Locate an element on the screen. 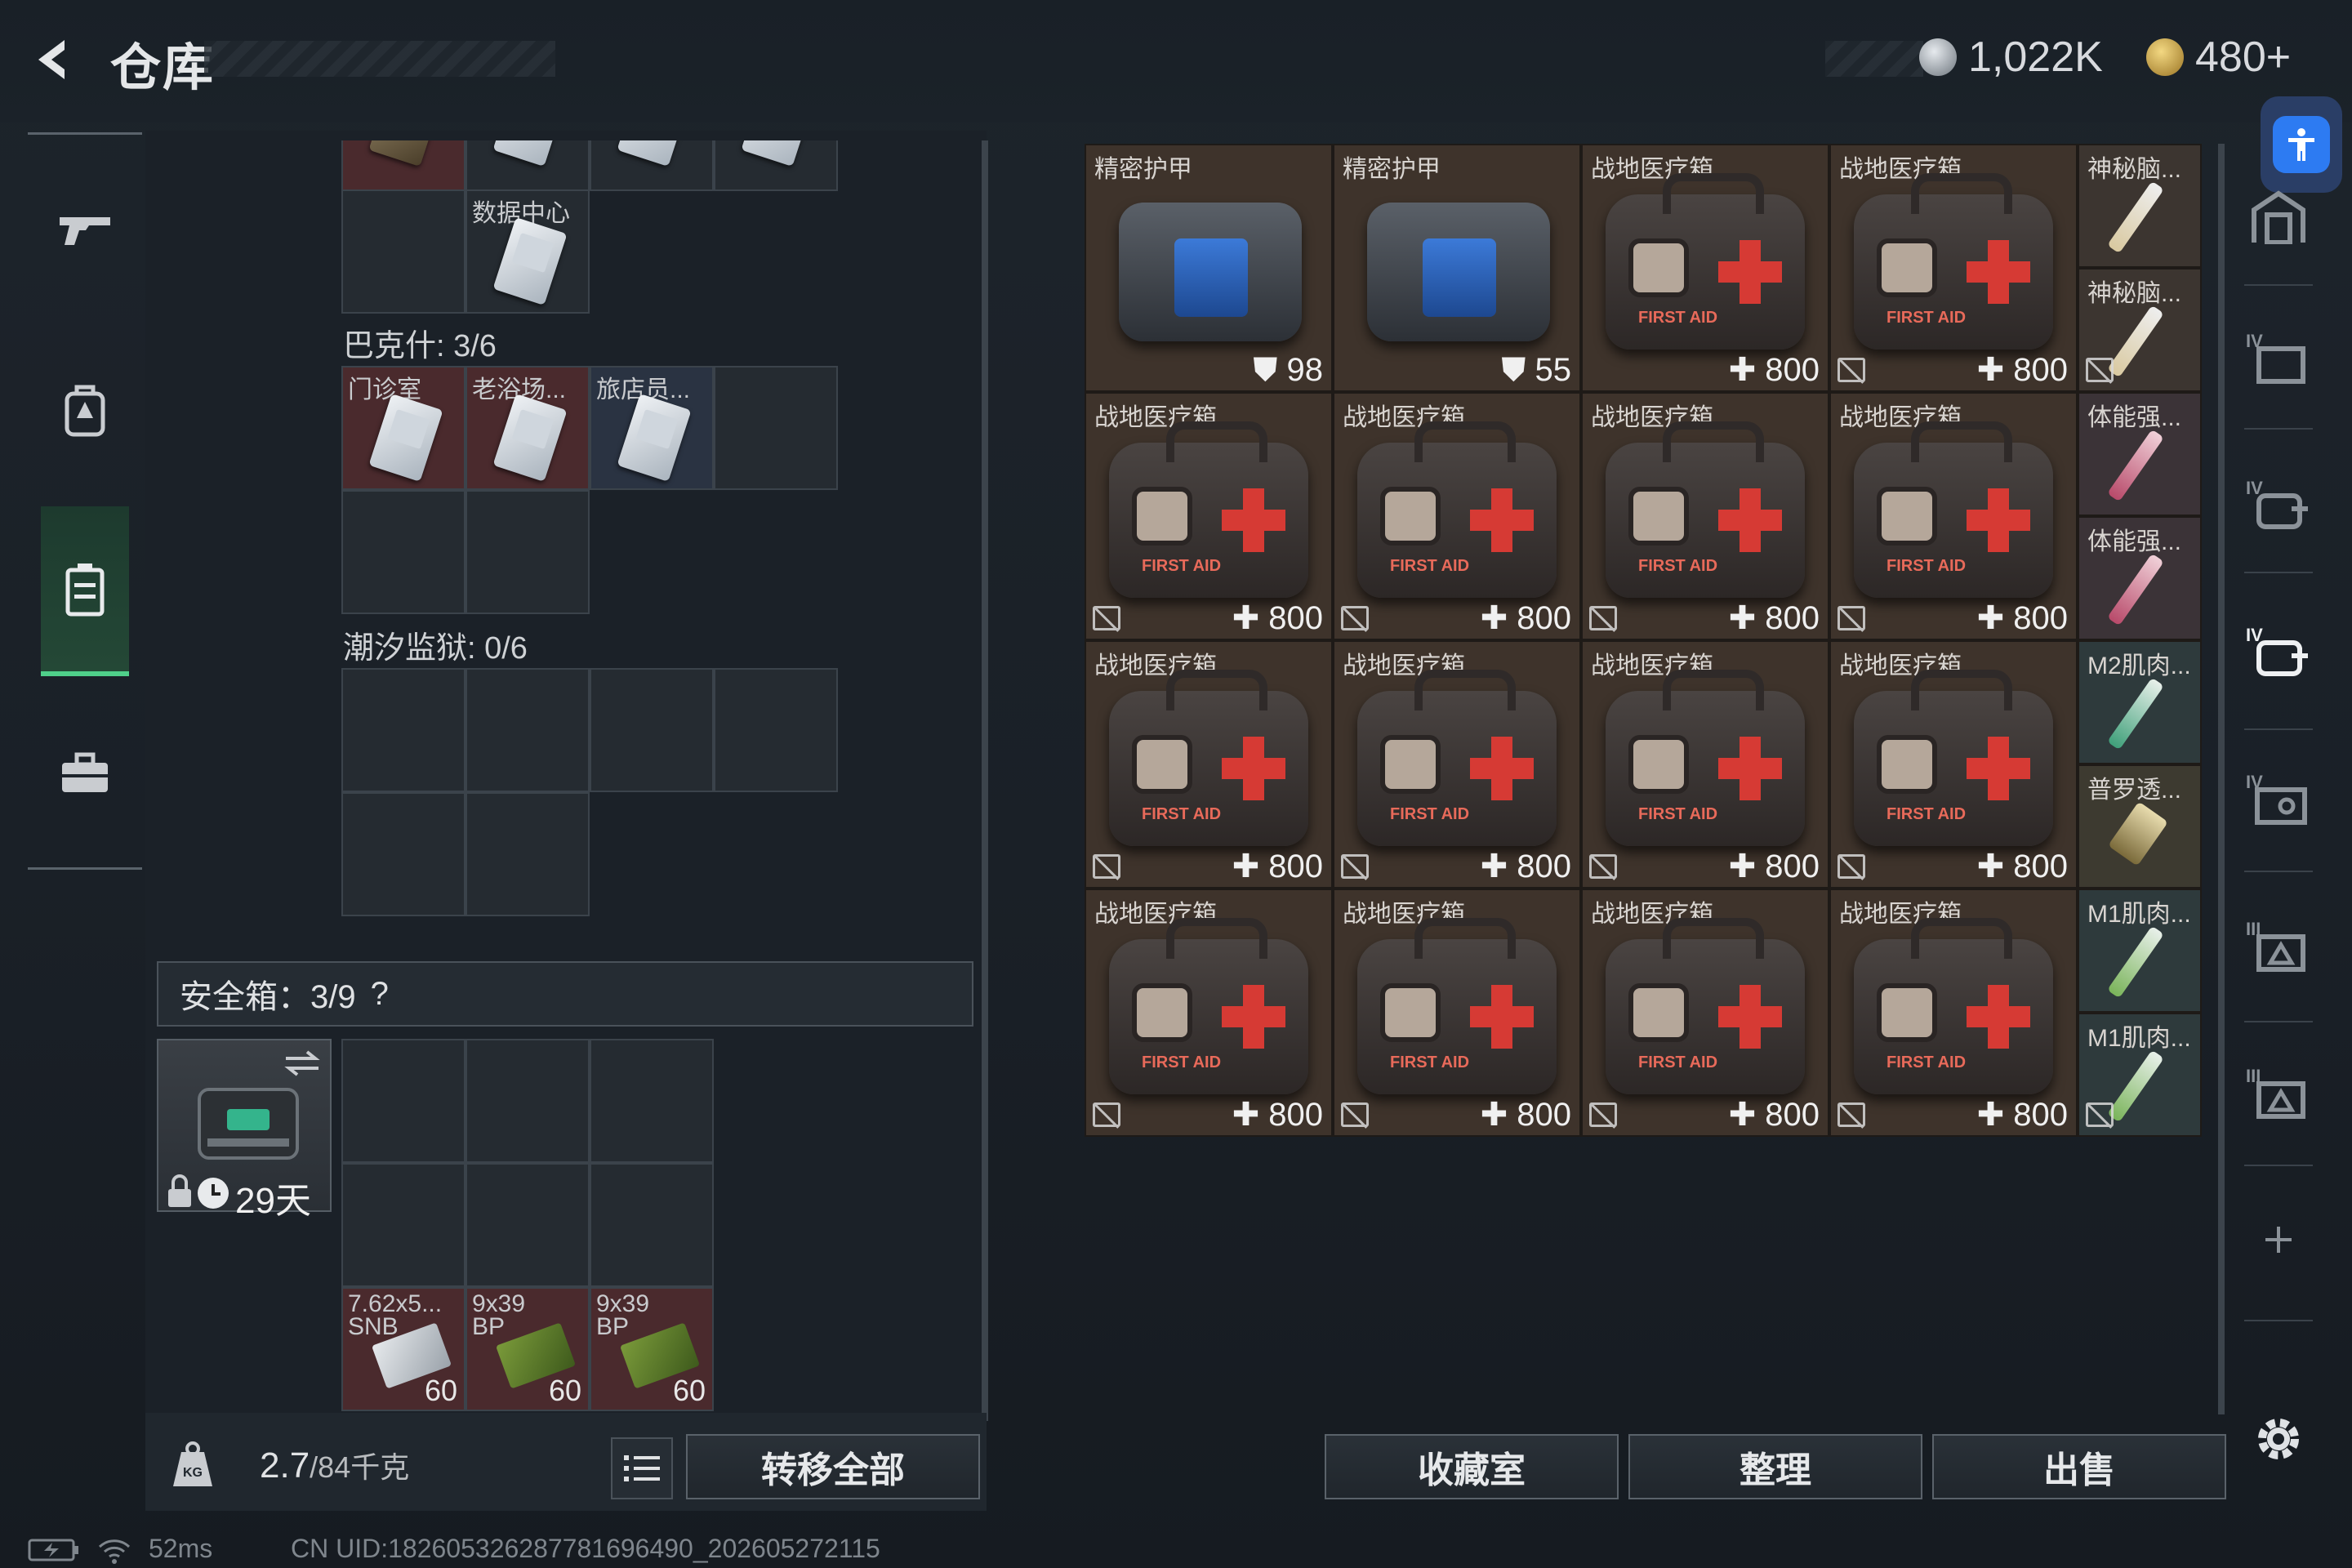 The height and width of the screenshot is (1568, 2352). nav-weapons is located at coordinates (85, 229).